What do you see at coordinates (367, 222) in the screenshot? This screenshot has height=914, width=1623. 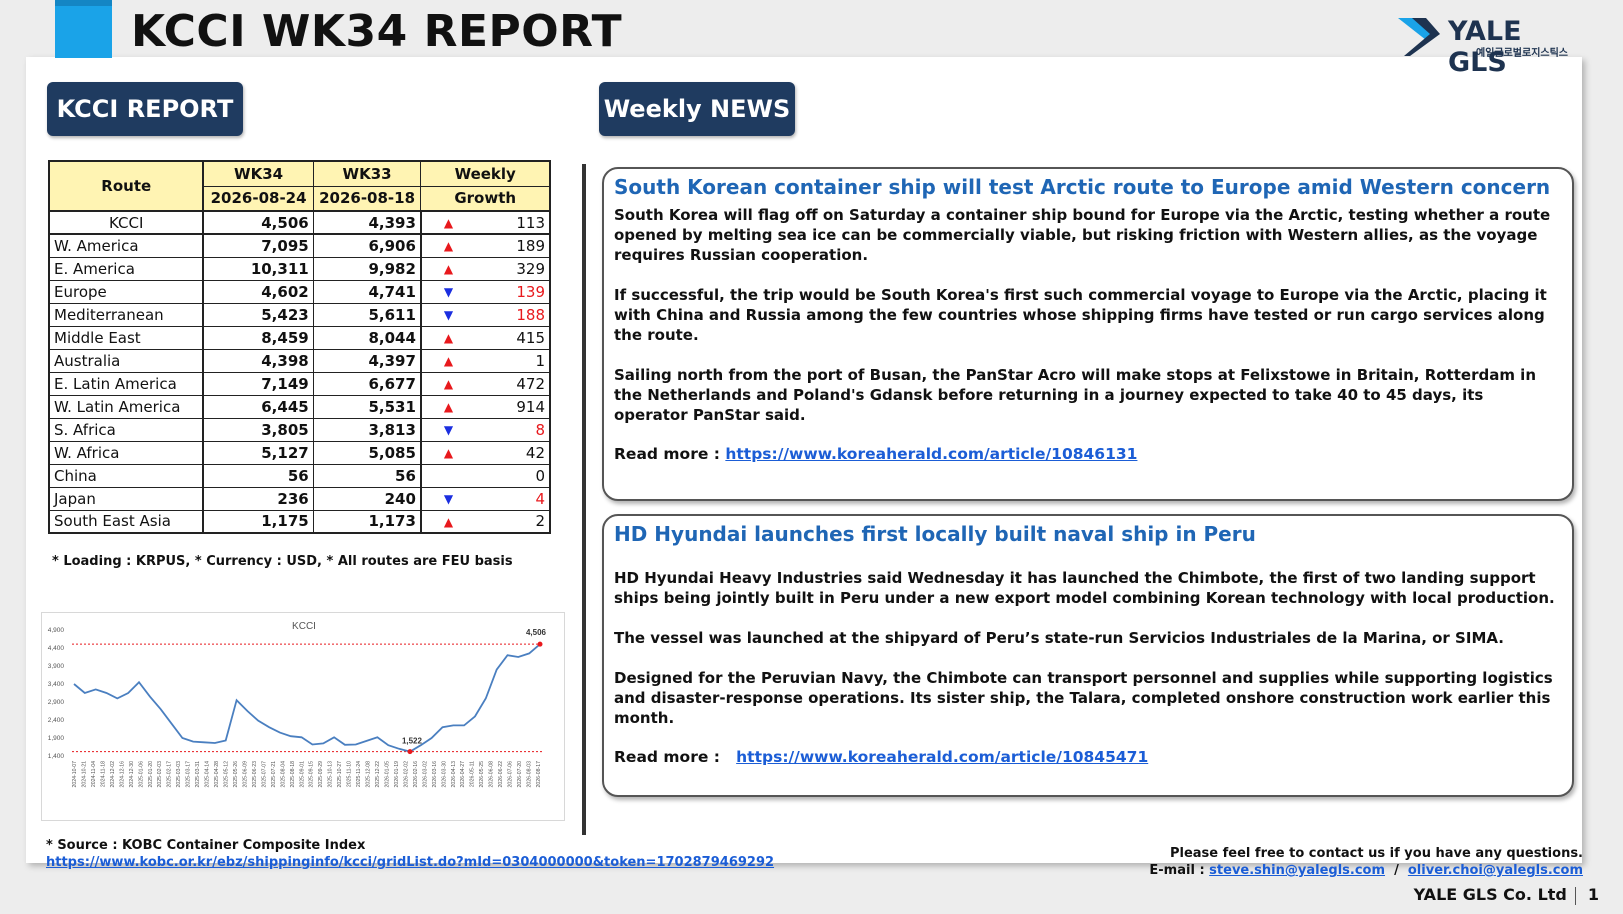 I see `wk33-cell: 4,393` at bounding box center [367, 222].